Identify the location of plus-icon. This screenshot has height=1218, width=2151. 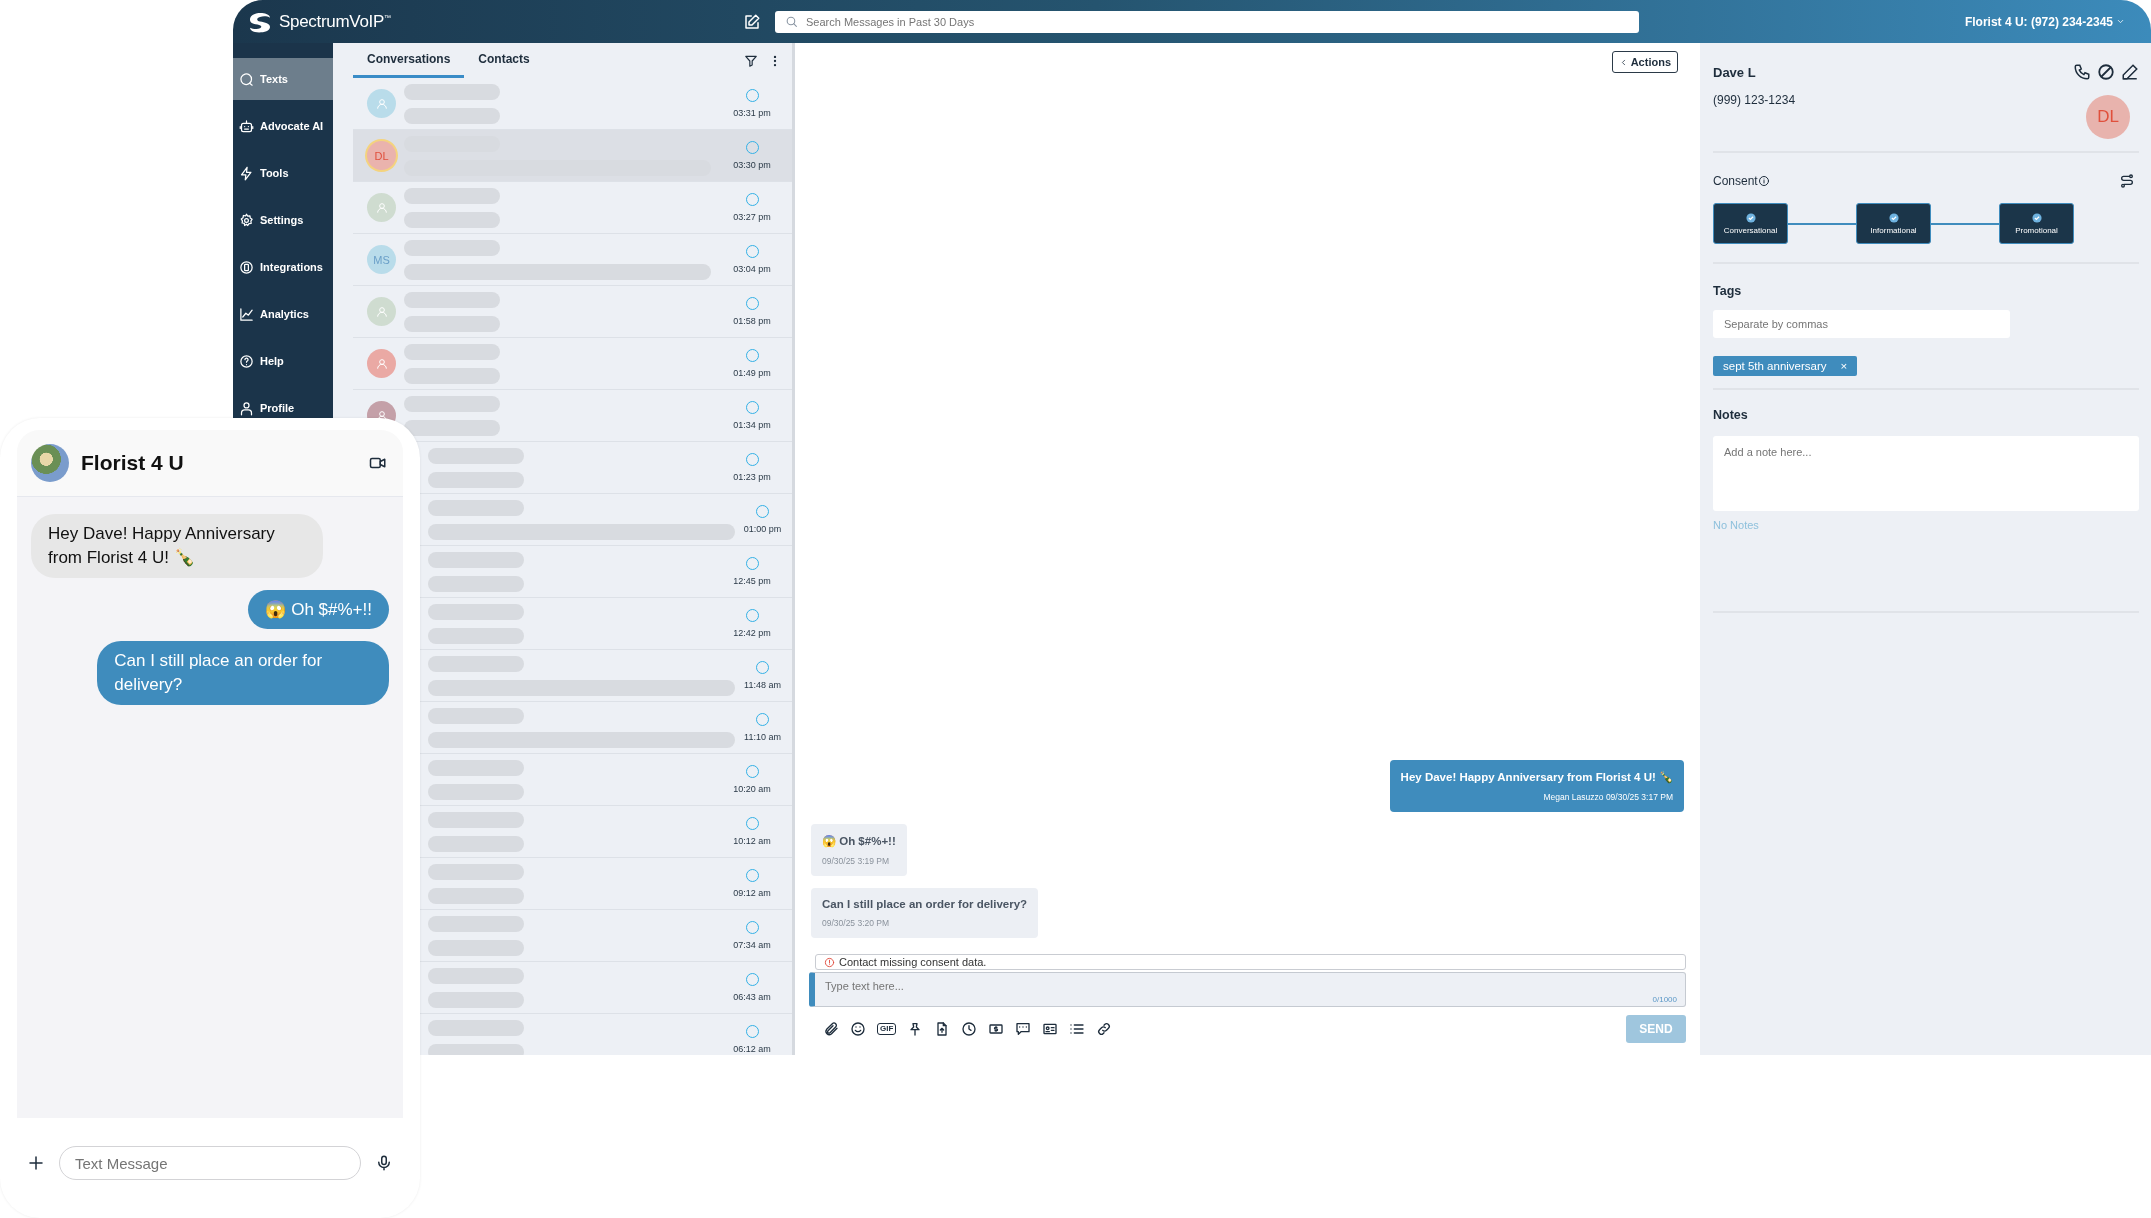
(36, 1163).